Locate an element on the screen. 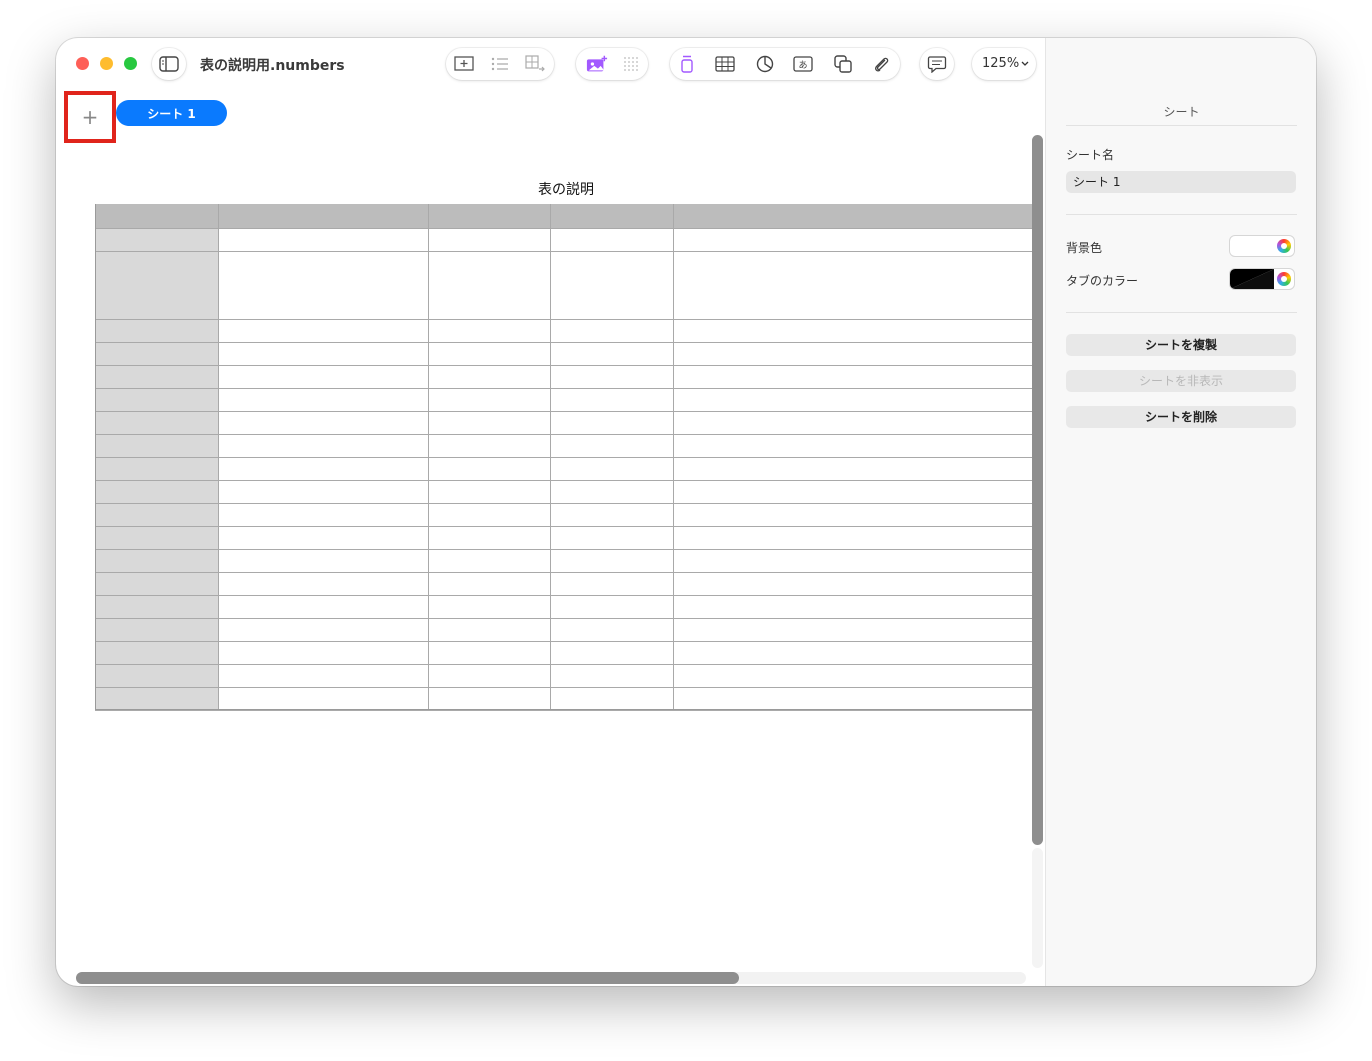 The image size is (1372, 1061). zoom-control: 125% is located at coordinates (1004, 64).